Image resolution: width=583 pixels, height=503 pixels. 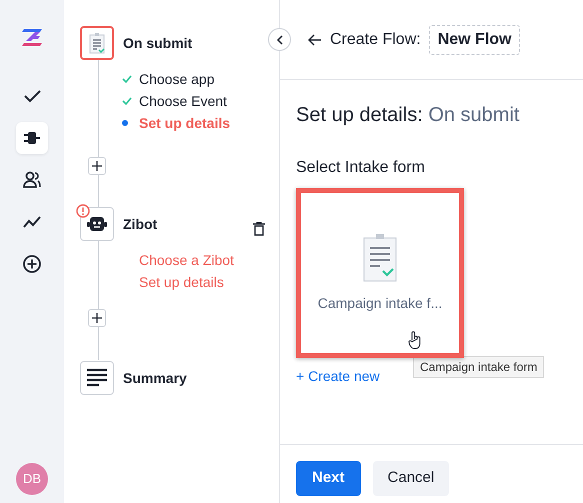 I want to click on collapse-button, so click(x=279, y=39).